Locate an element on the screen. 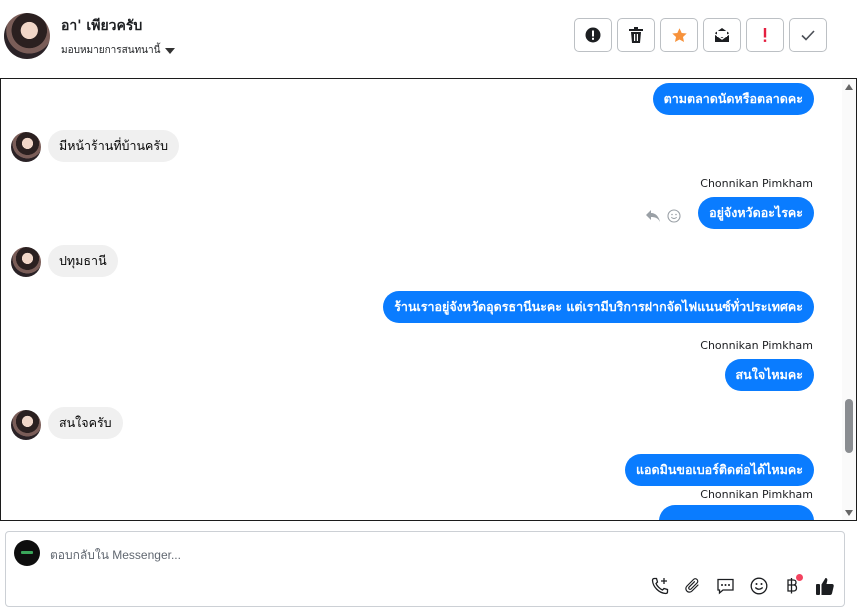 Image resolution: width=857 pixels, height=612 pixels. message-bubble-incoming: สนใจครับ is located at coordinates (85, 423).